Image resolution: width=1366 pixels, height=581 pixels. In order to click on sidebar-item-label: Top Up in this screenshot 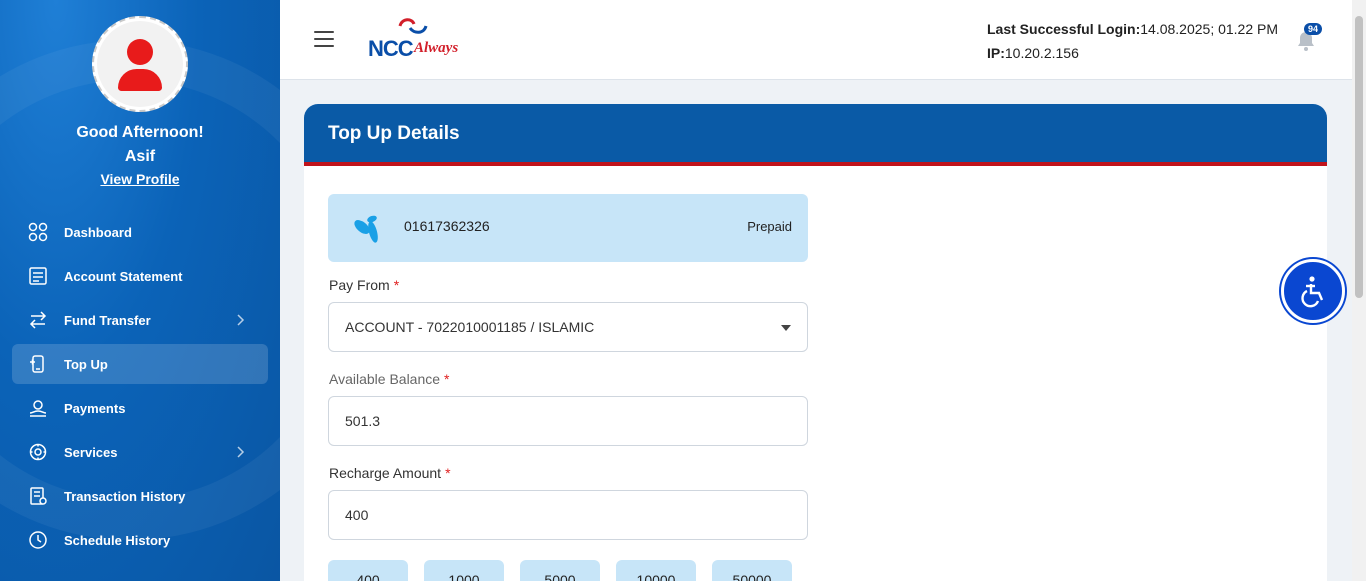, I will do `click(86, 364)`.